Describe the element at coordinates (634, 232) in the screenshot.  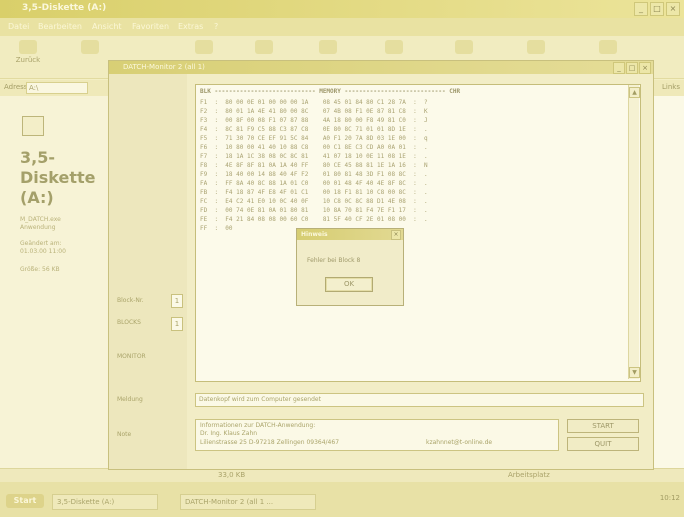
I see `monitor-scrollbar: ▲ ▼` at that location.